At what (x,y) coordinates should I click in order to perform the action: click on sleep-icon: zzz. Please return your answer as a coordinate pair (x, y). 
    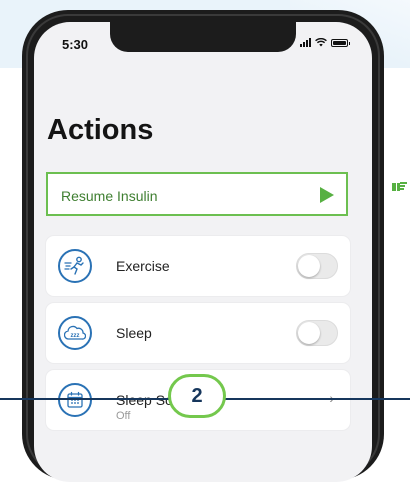
    Looking at the image, I should click on (75, 333).